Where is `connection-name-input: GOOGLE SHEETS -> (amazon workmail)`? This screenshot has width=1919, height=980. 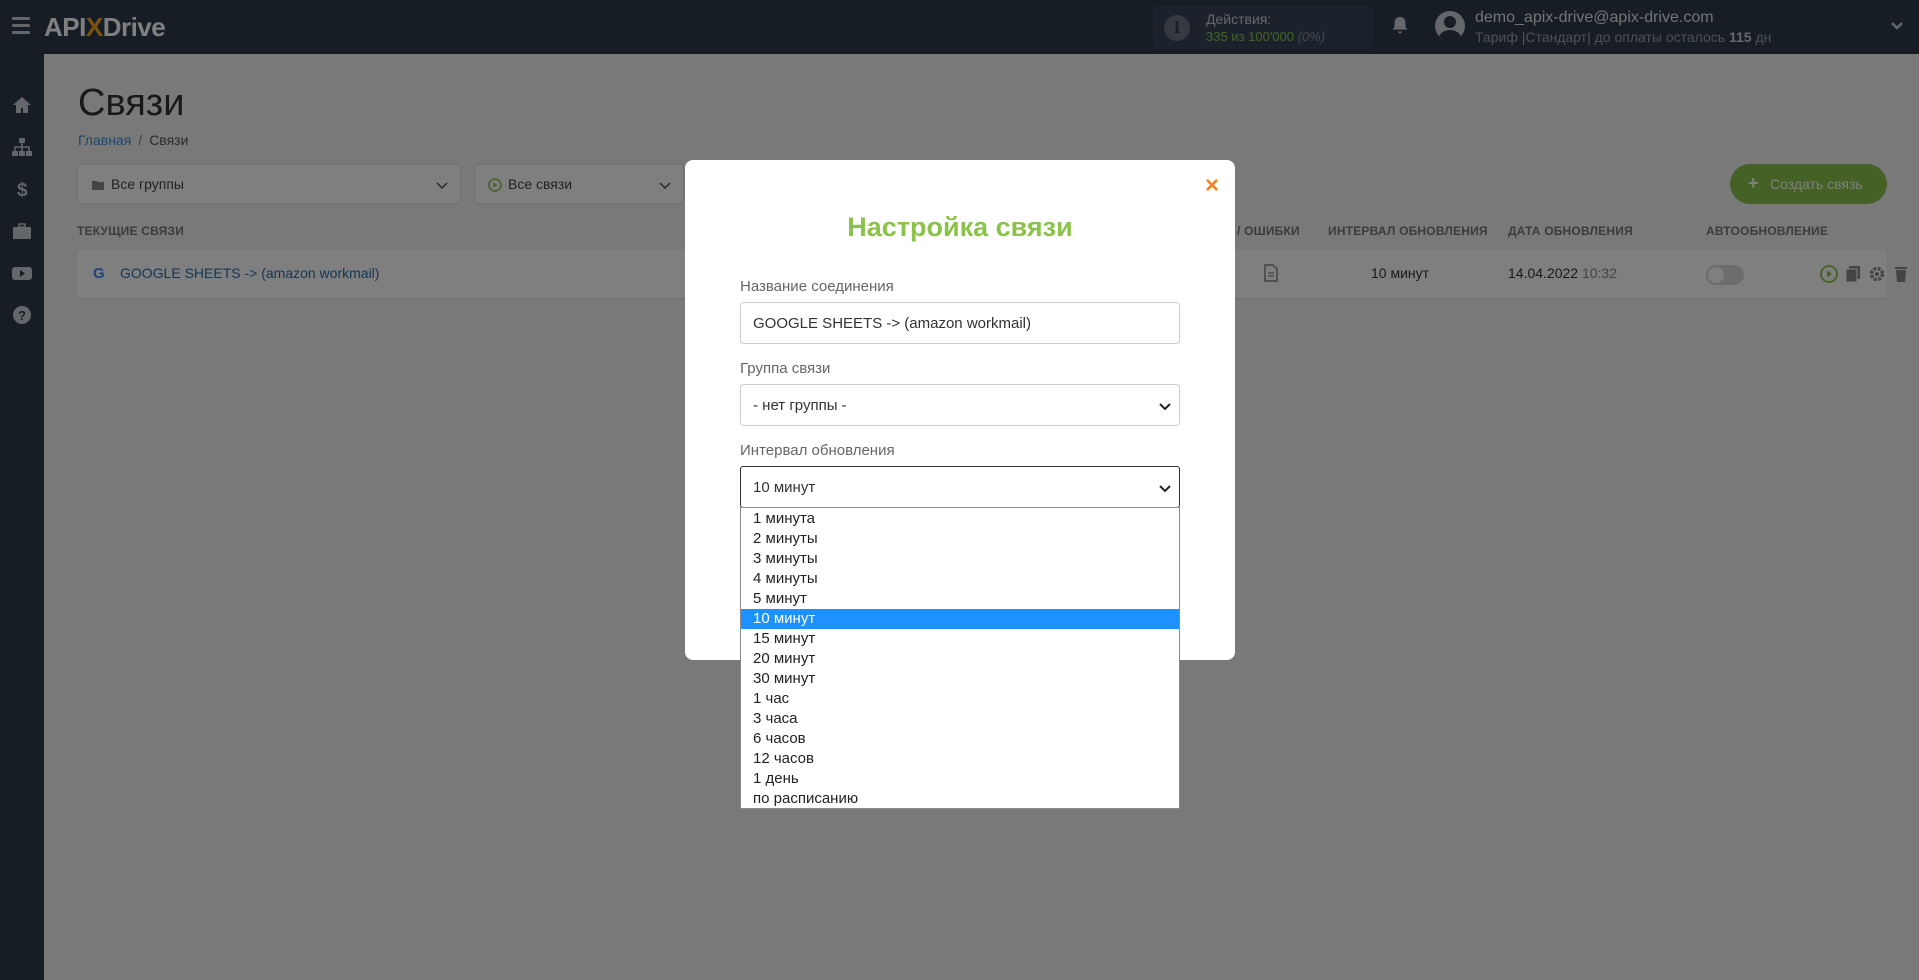 connection-name-input: GOOGLE SHEETS -> (amazon workmail) is located at coordinates (960, 323).